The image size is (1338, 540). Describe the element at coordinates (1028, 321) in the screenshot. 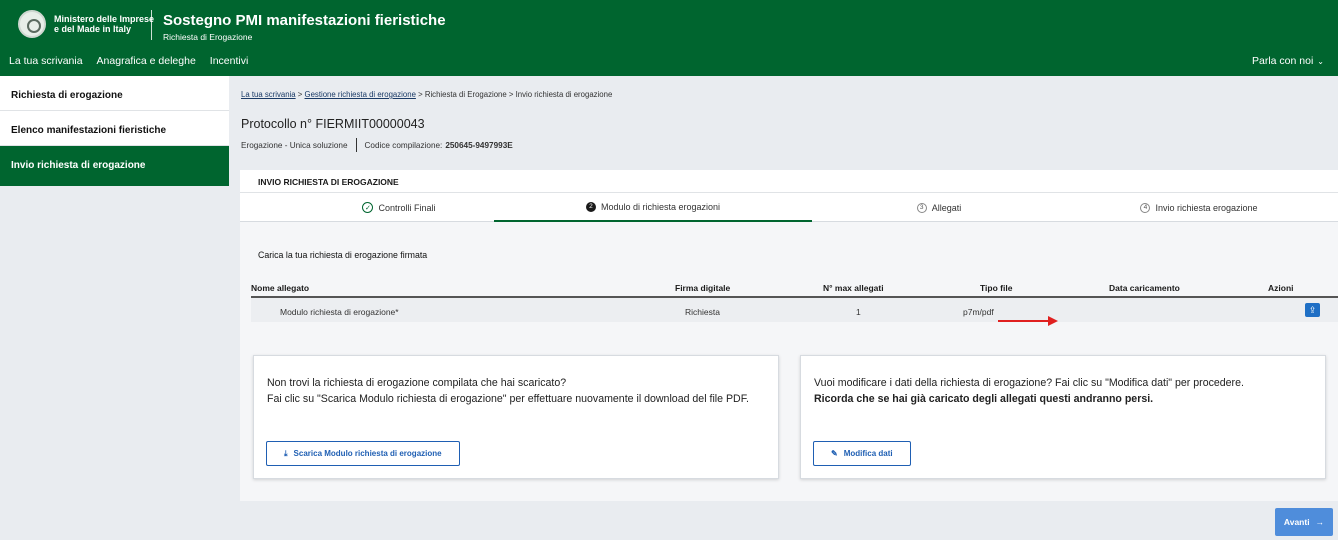

I see `red-arrow-annotation` at that location.